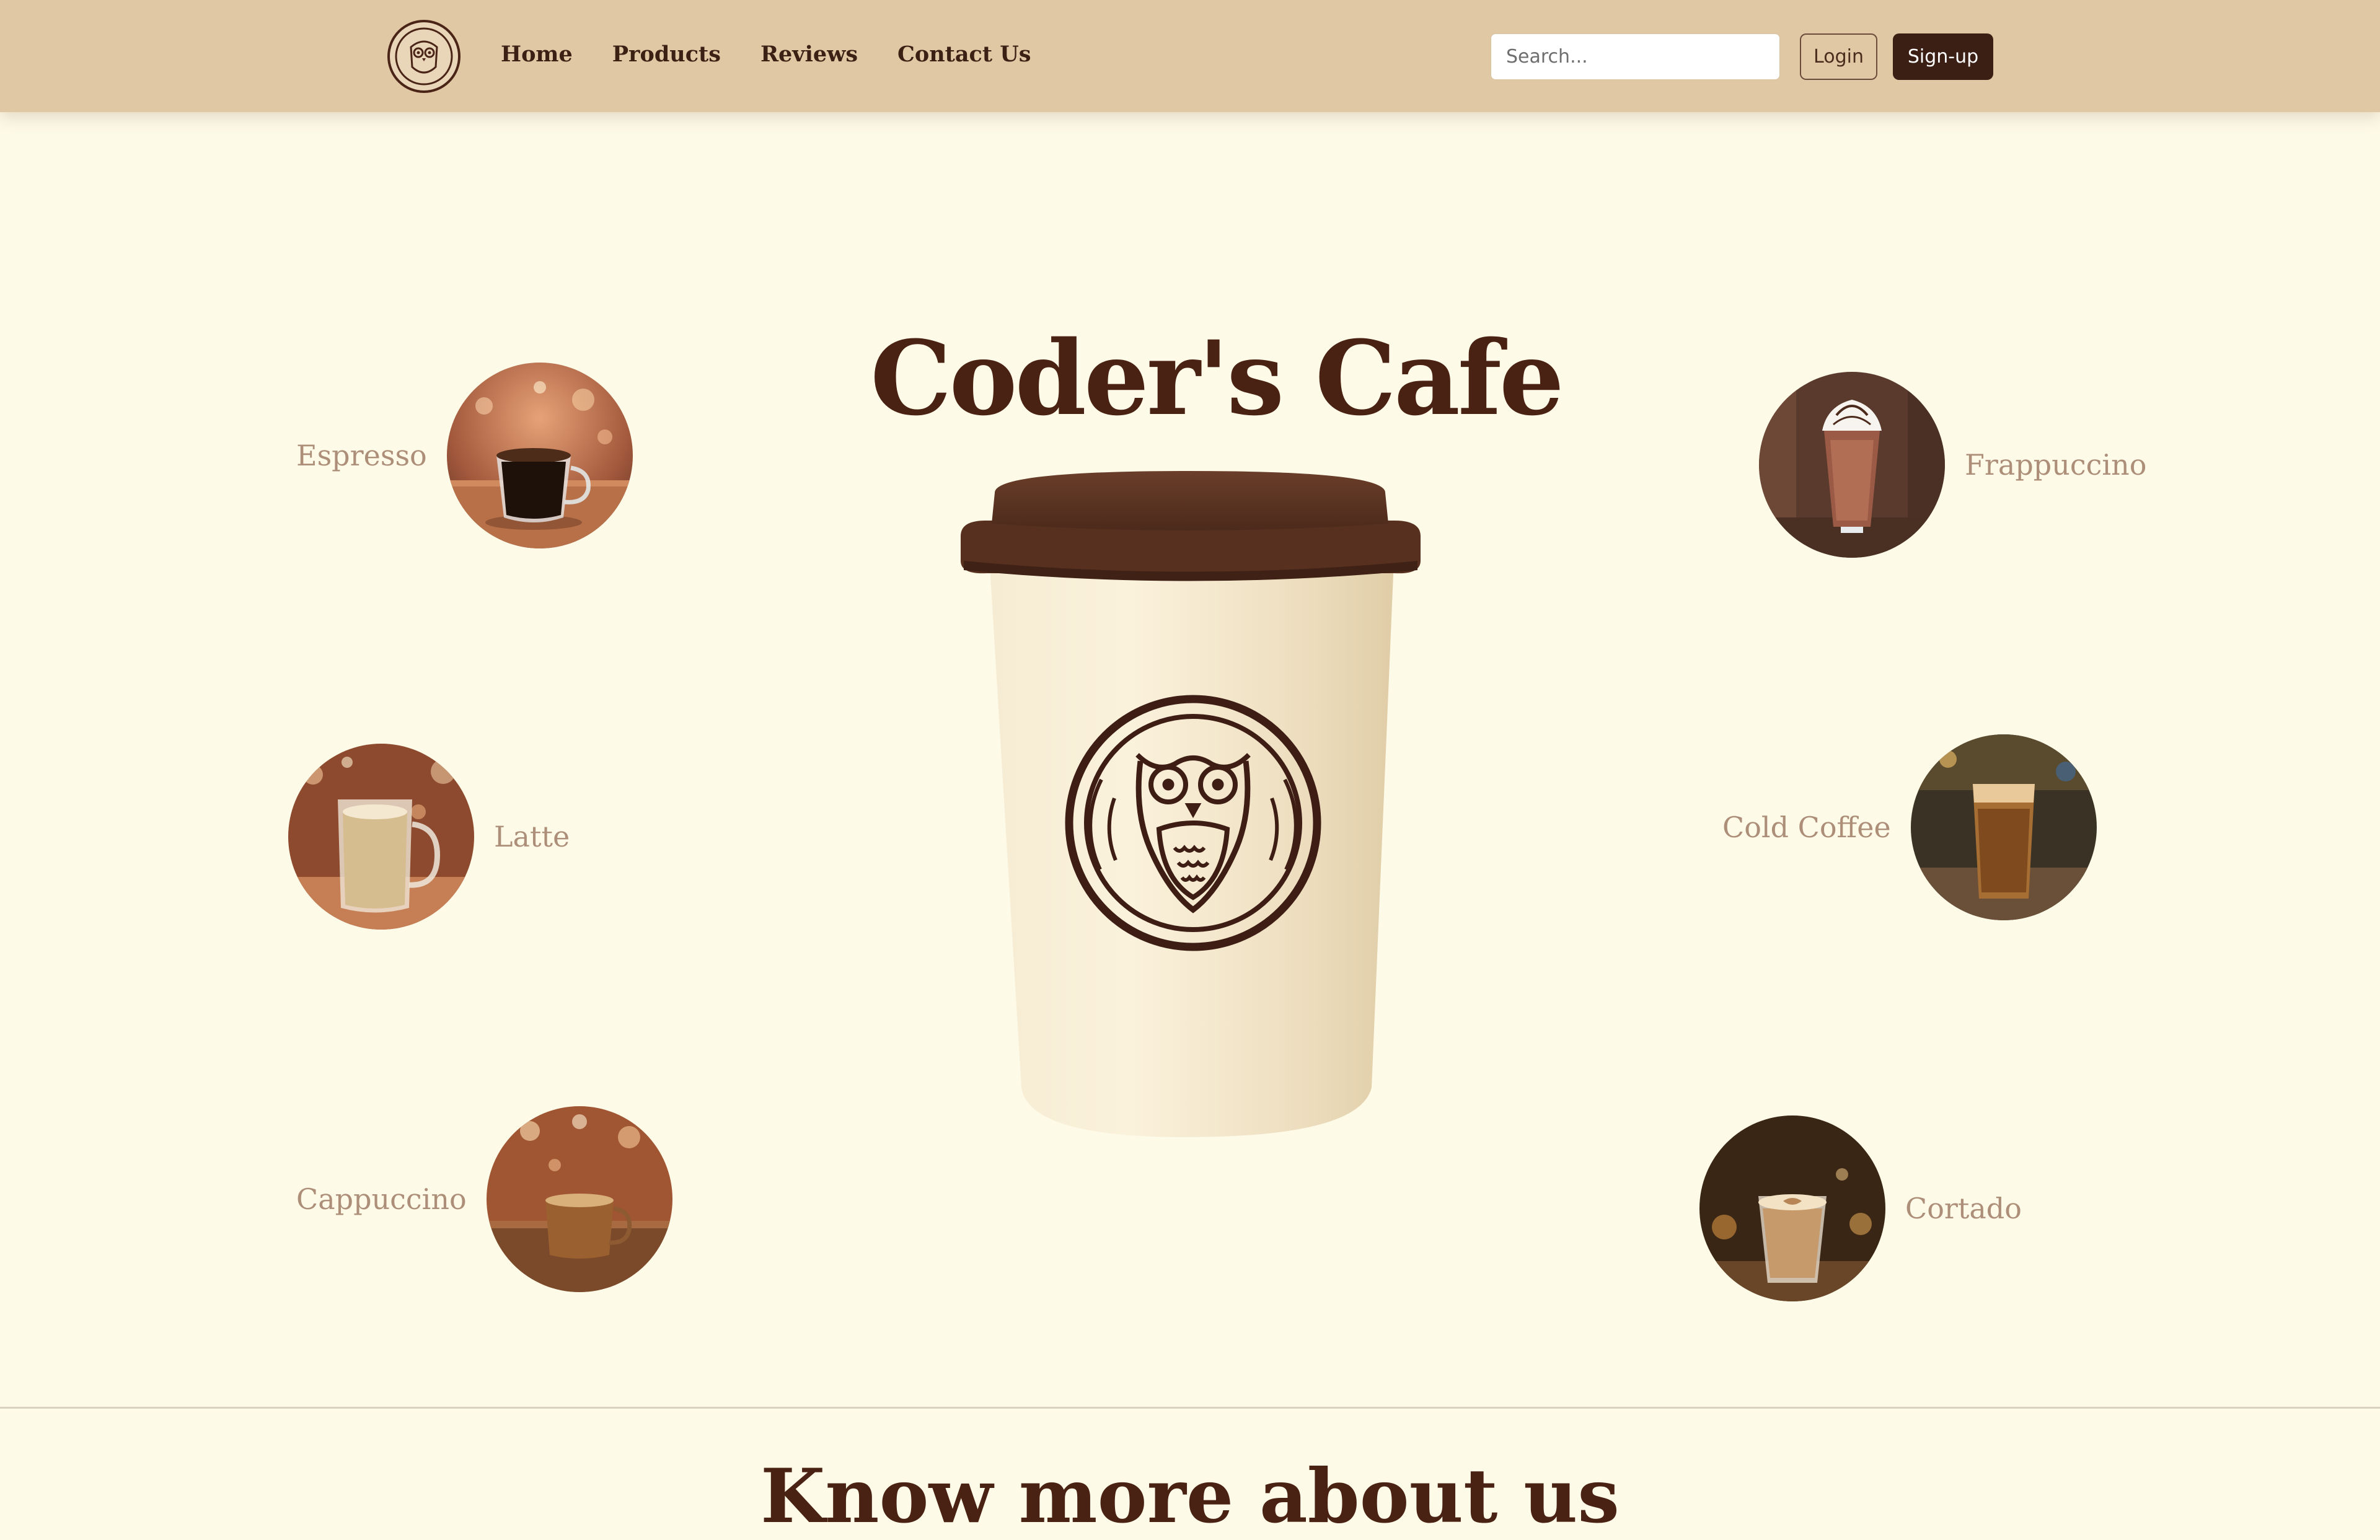  I want to click on product-espresso: Espresso, so click(464, 455).